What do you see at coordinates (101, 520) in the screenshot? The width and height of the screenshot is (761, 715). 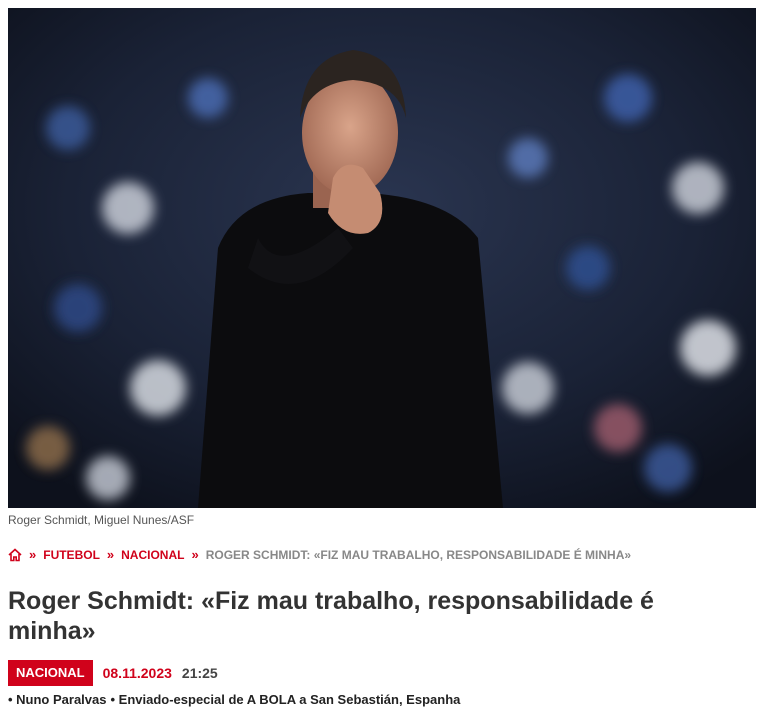 I see `photo-caption: Roger Schmidt, Miguel Nunes/ASF` at bounding box center [101, 520].